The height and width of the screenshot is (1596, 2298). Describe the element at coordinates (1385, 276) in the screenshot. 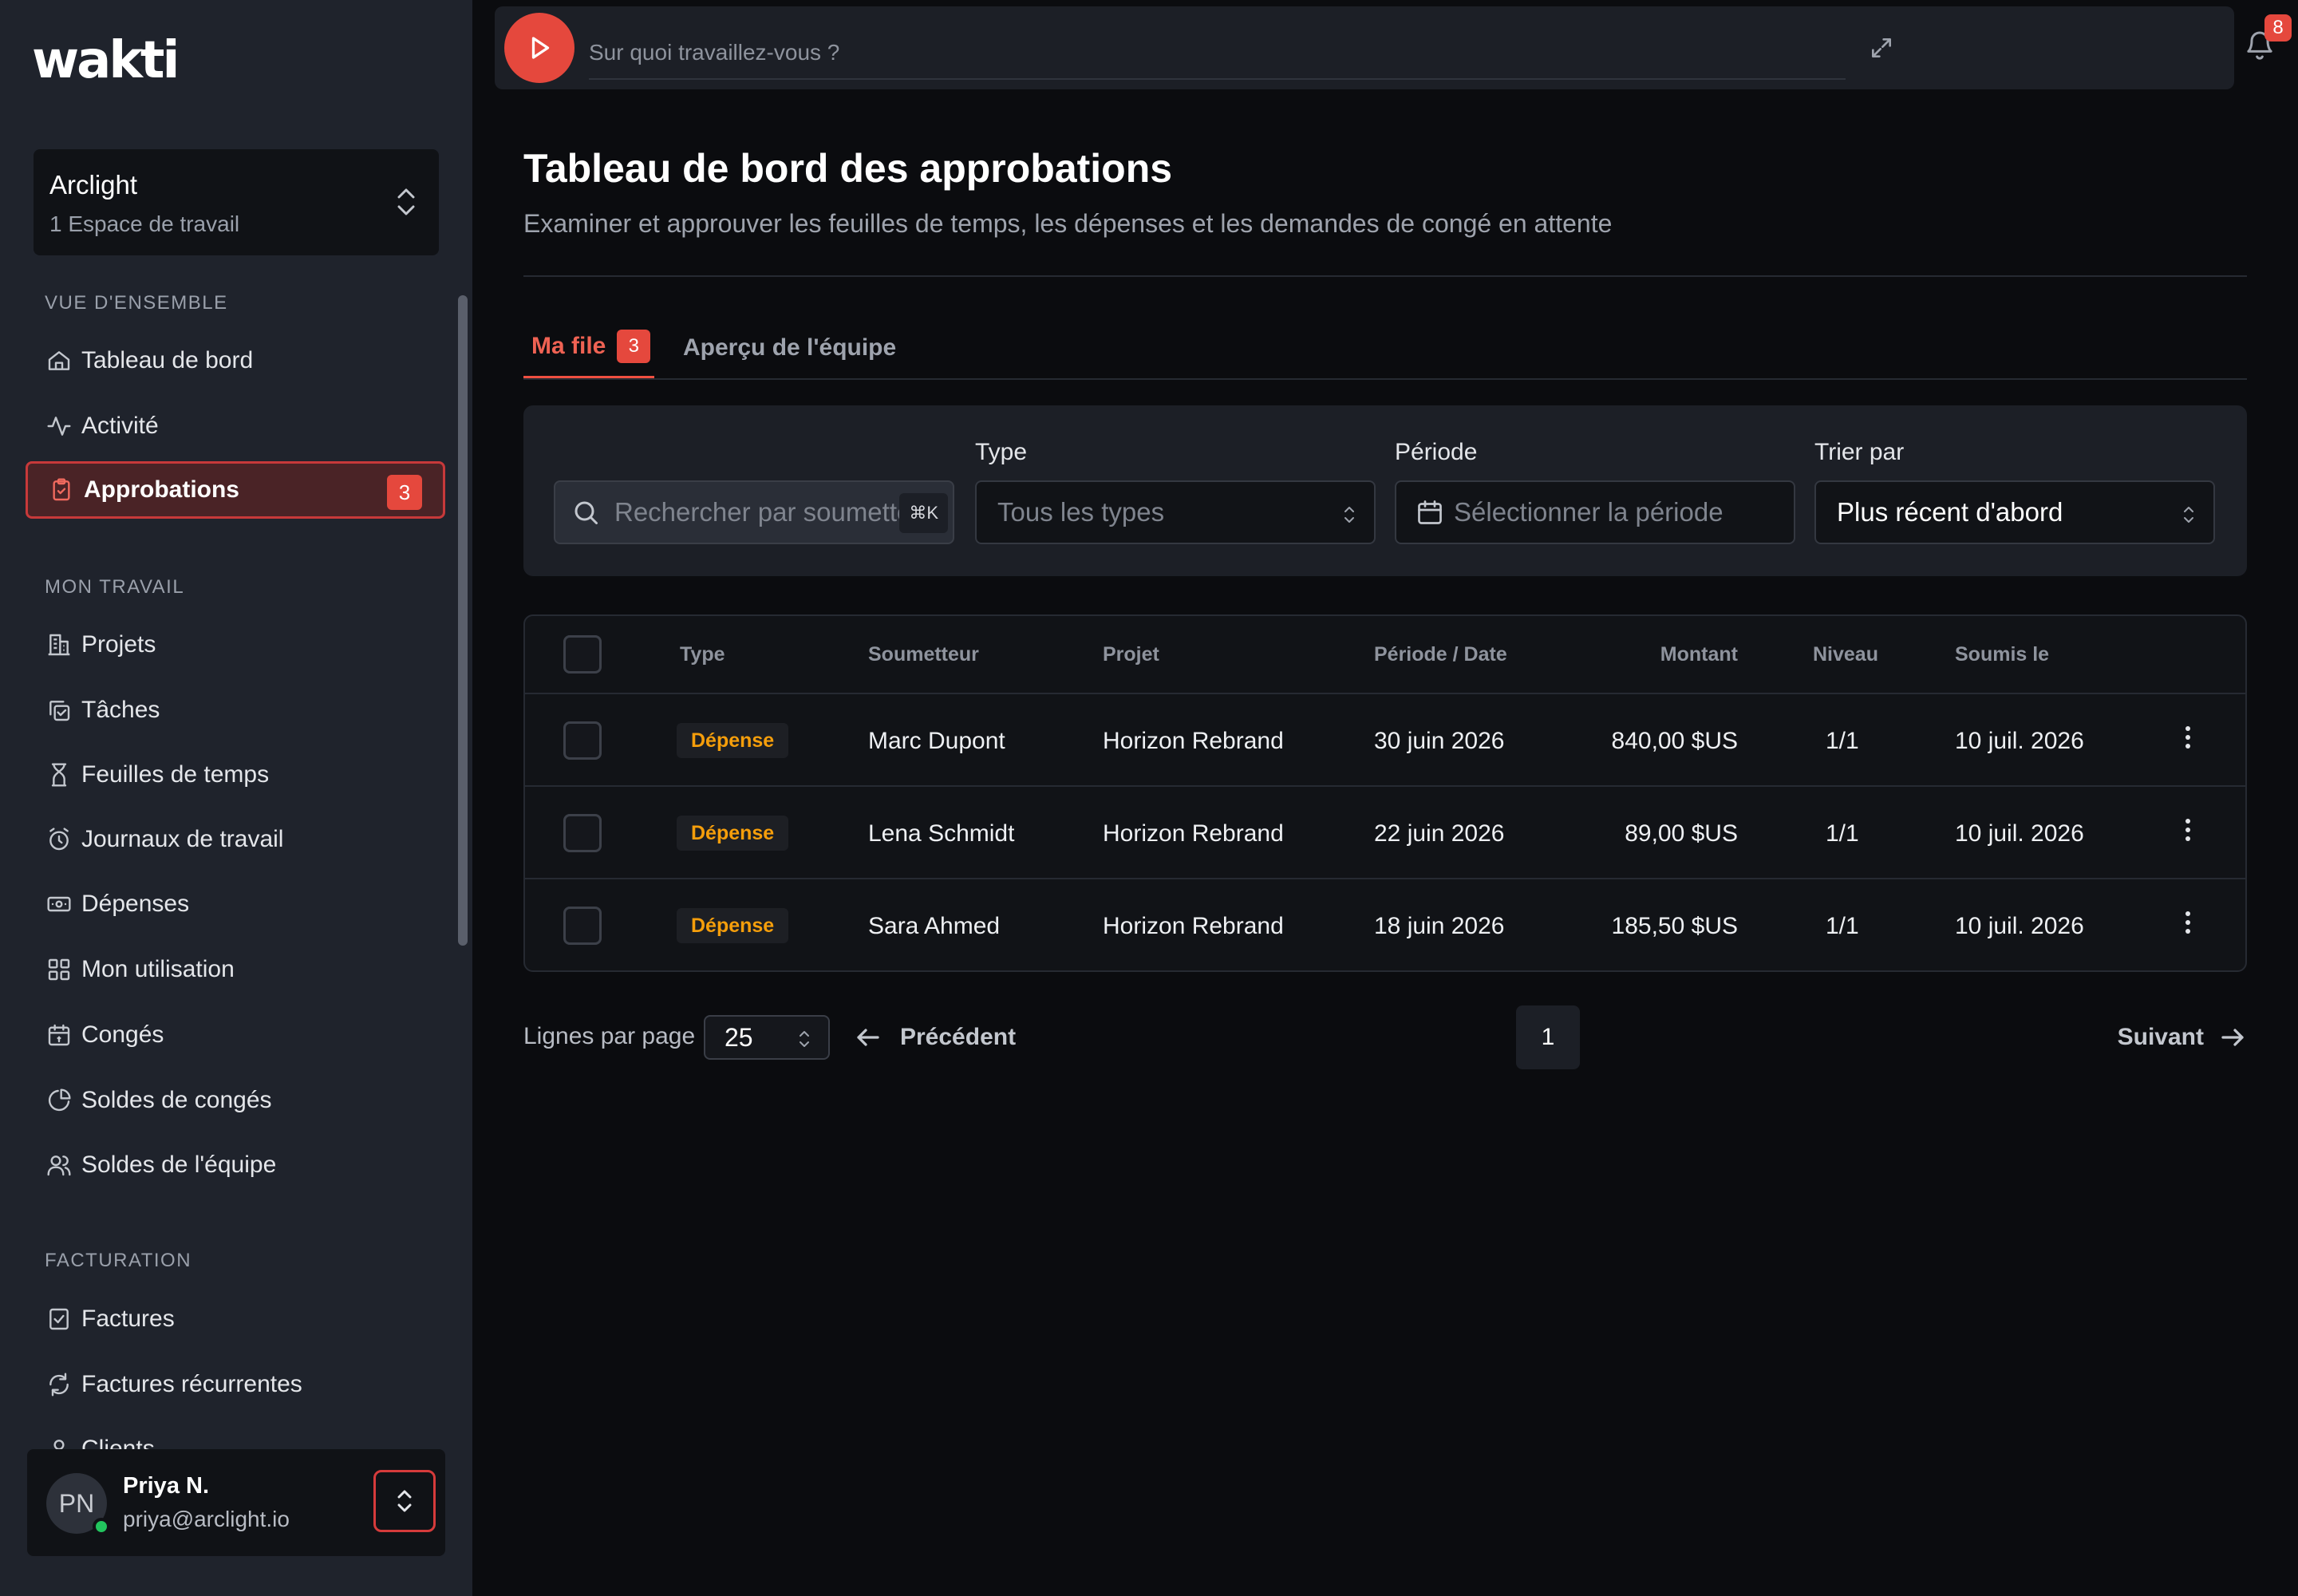

I see `header-divider` at that location.